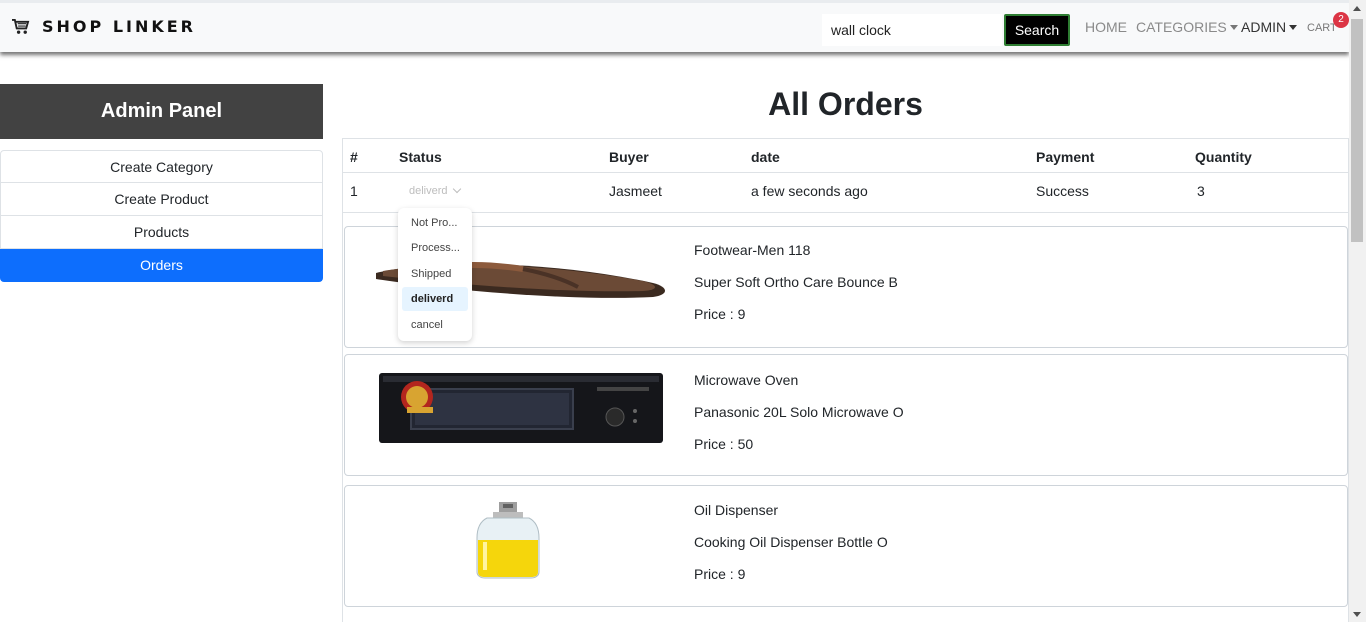 This screenshot has height=622, width=1366. I want to click on order-quantity: 3, so click(1201, 191).